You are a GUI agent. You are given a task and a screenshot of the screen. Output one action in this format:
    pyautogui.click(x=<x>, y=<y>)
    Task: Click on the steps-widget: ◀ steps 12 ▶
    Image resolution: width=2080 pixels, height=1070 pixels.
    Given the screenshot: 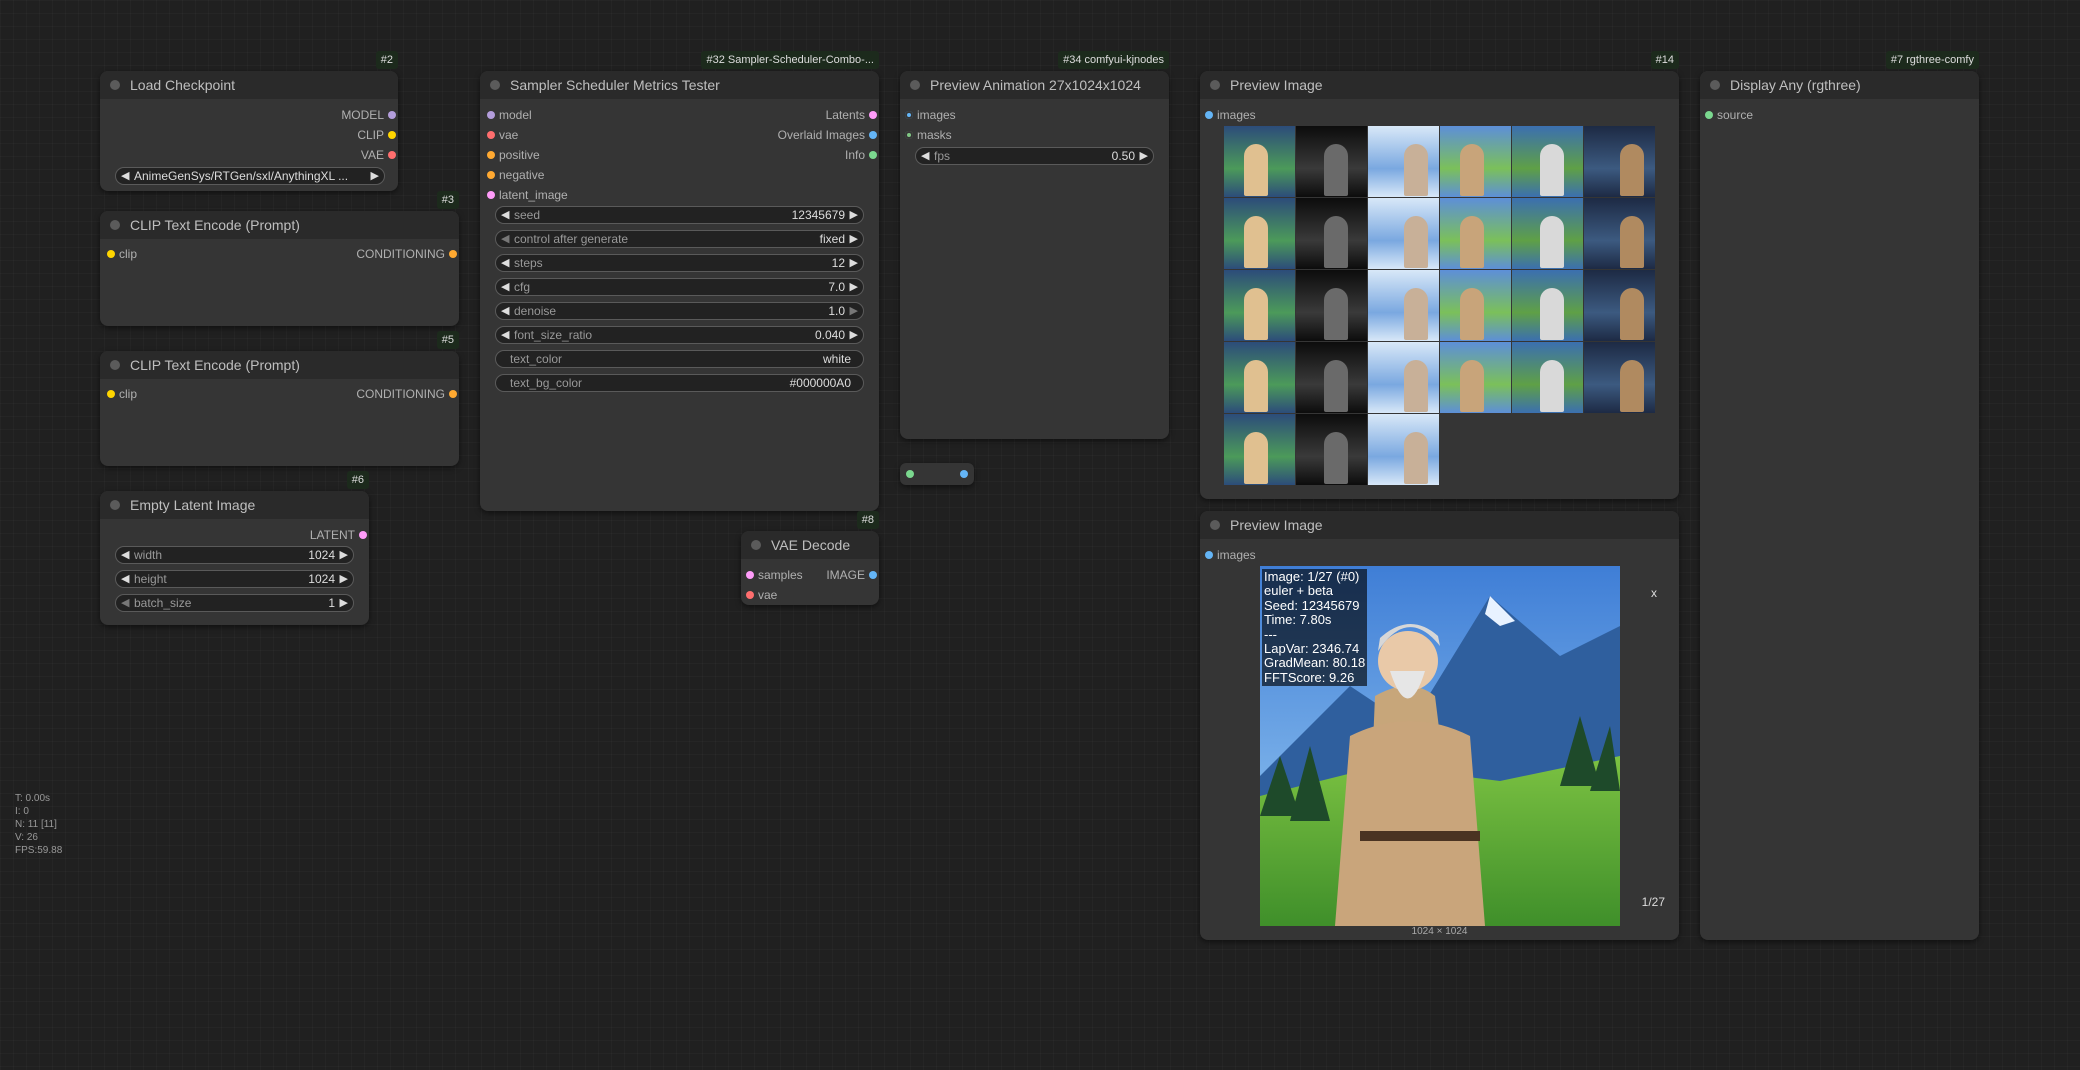 What is the action you would take?
    pyautogui.click(x=679, y=263)
    